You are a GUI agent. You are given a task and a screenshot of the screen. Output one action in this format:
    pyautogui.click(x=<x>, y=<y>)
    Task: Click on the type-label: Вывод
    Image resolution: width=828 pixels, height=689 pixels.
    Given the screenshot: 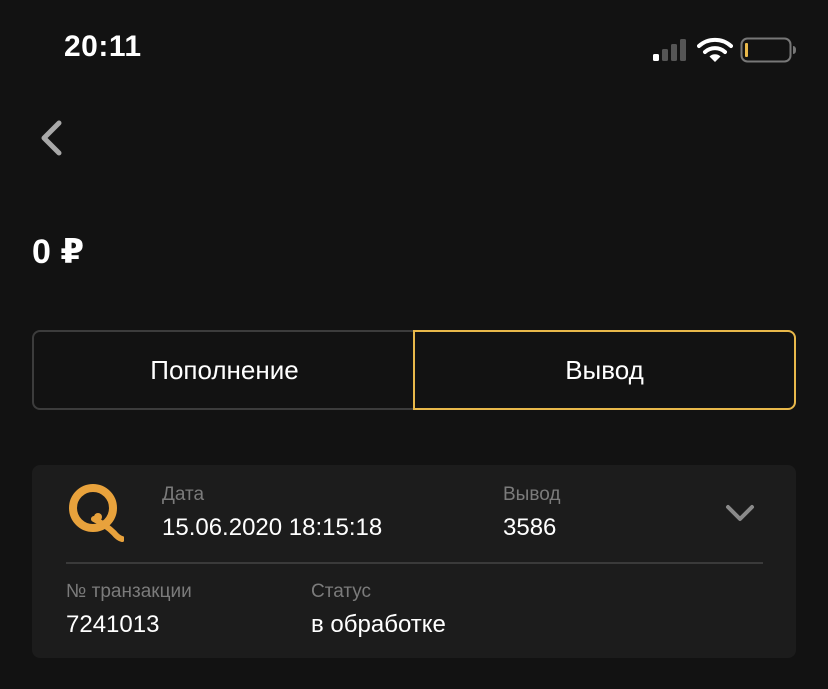 What is the action you would take?
    pyautogui.click(x=532, y=494)
    